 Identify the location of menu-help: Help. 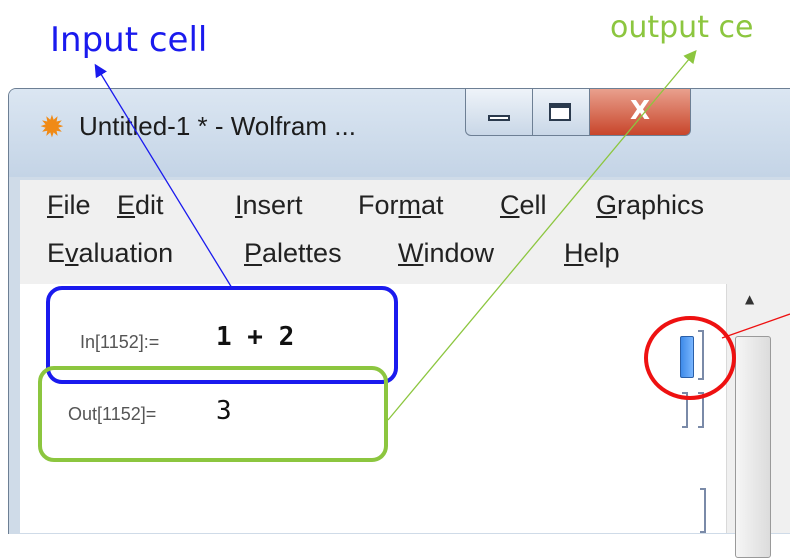
(592, 253).